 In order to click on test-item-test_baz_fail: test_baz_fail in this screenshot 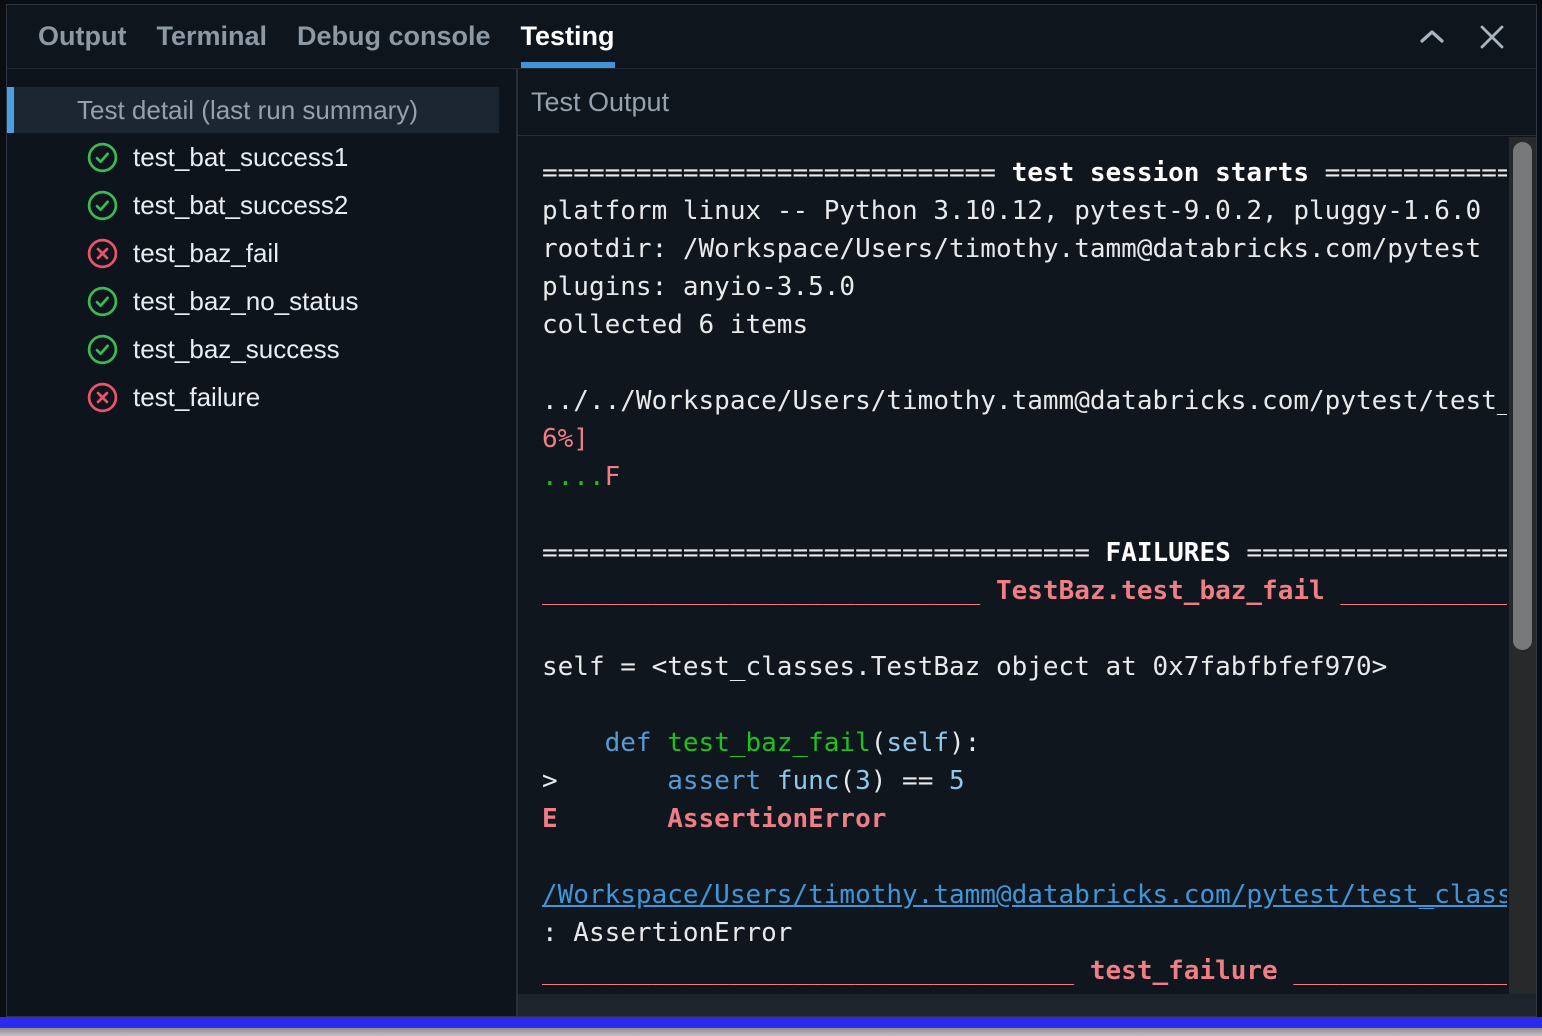, I will do `click(261, 253)`.